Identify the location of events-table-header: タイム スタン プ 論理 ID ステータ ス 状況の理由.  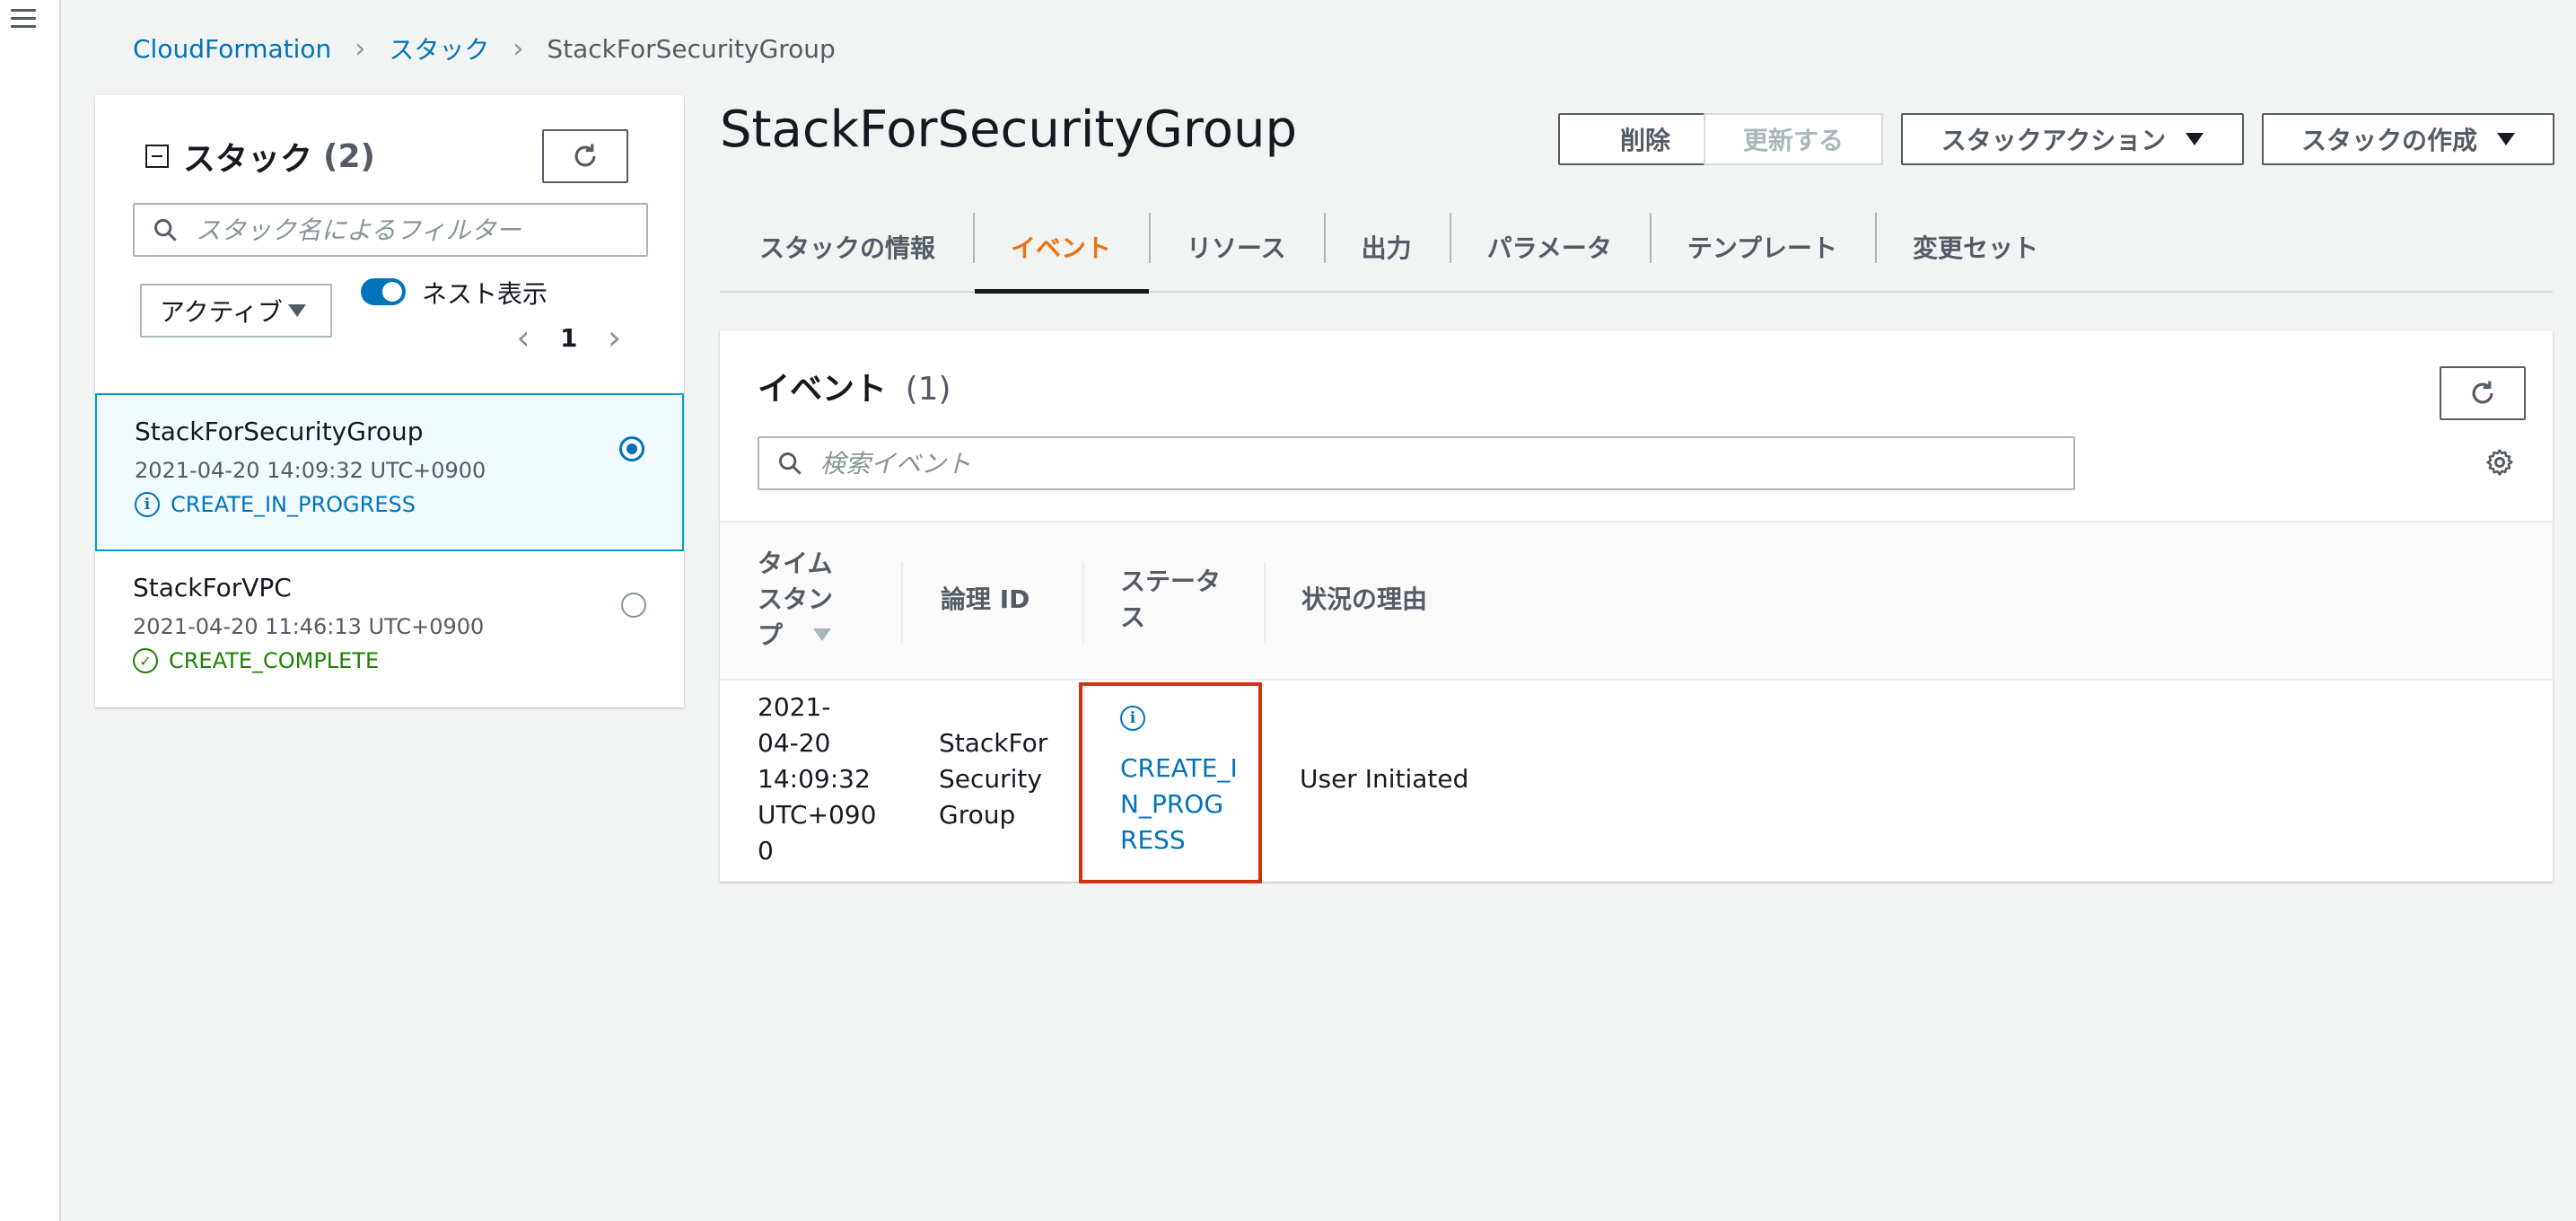
(1636, 601).